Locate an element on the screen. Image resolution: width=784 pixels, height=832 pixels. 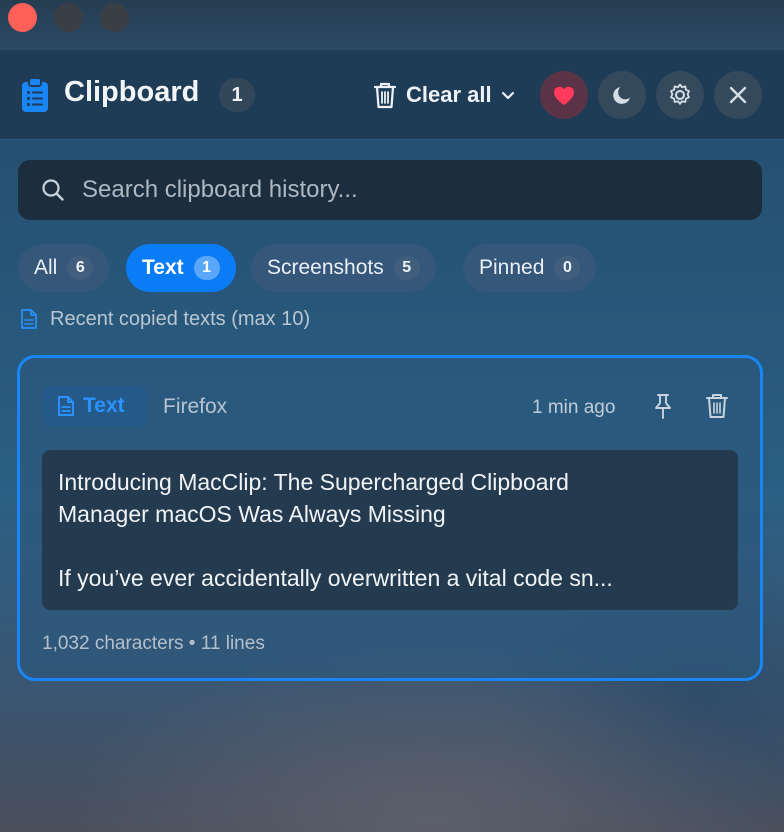
clear-all-button: Clear all is located at coordinates (444, 95).